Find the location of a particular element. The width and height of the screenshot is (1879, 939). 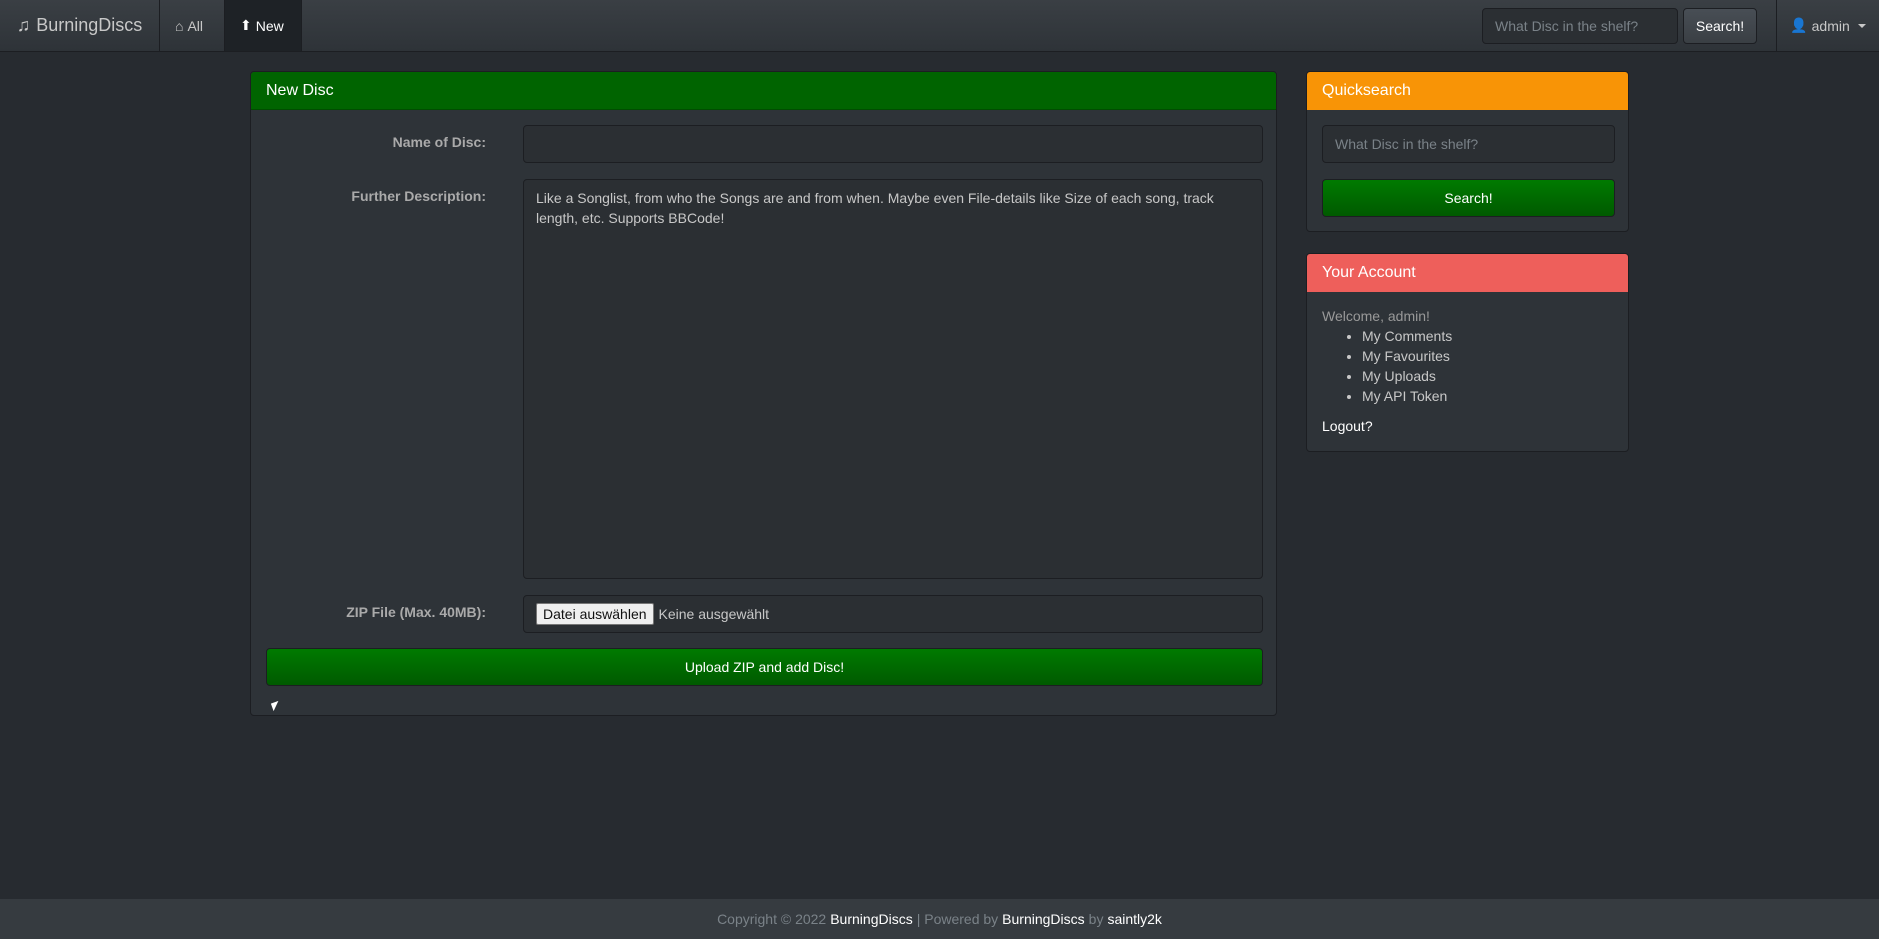

link-my-favourites: My Favourites is located at coordinates (1487, 356).